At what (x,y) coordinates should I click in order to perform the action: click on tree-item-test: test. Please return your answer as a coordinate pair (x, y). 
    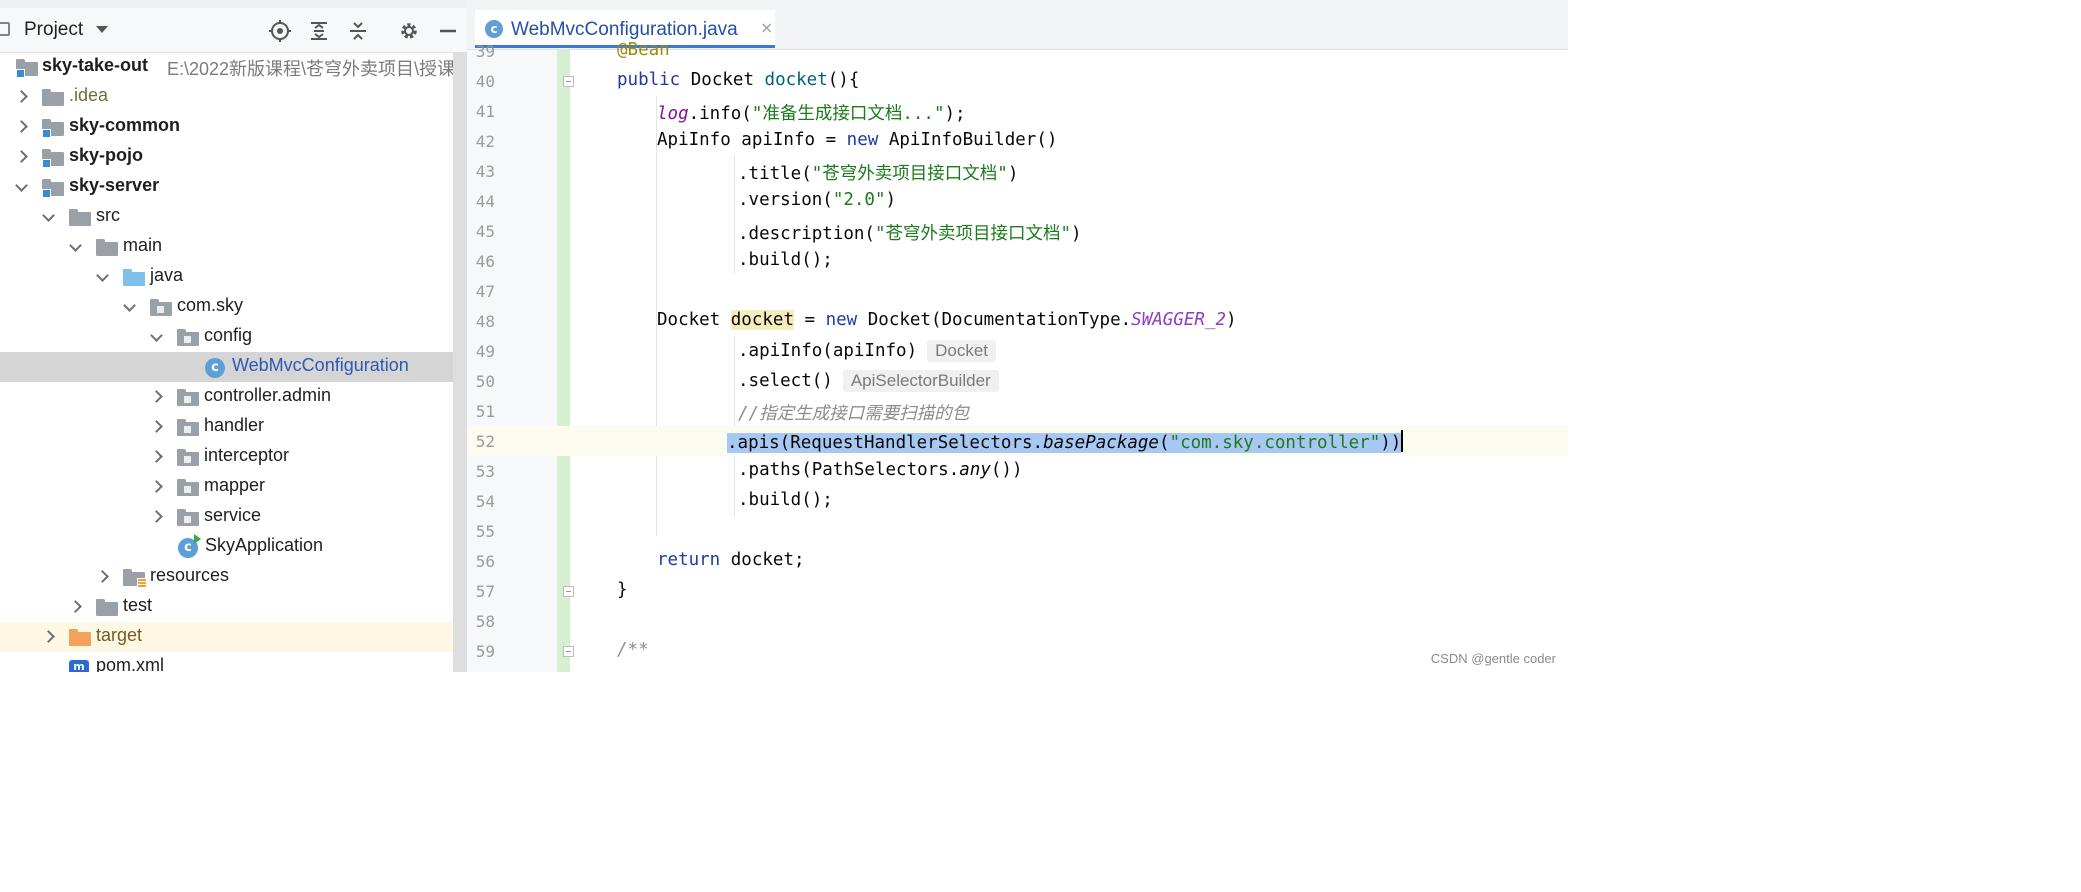
    Looking at the image, I should click on (233, 607).